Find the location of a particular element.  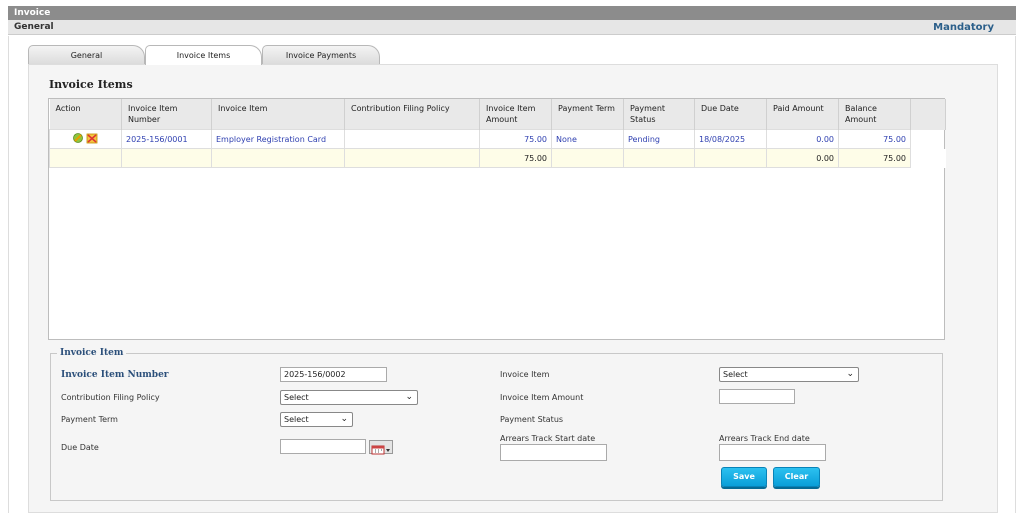

item-number-input: 2025-156/0002 is located at coordinates (333, 374).